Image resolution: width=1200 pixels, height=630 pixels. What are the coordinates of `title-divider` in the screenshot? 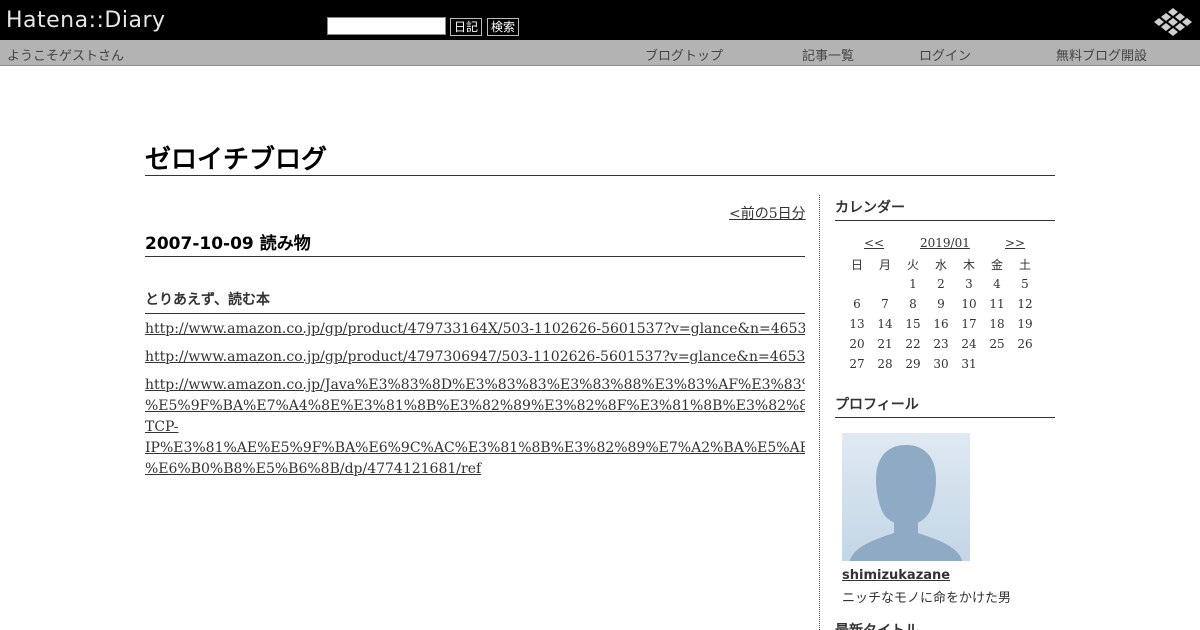 It's located at (600, 175).